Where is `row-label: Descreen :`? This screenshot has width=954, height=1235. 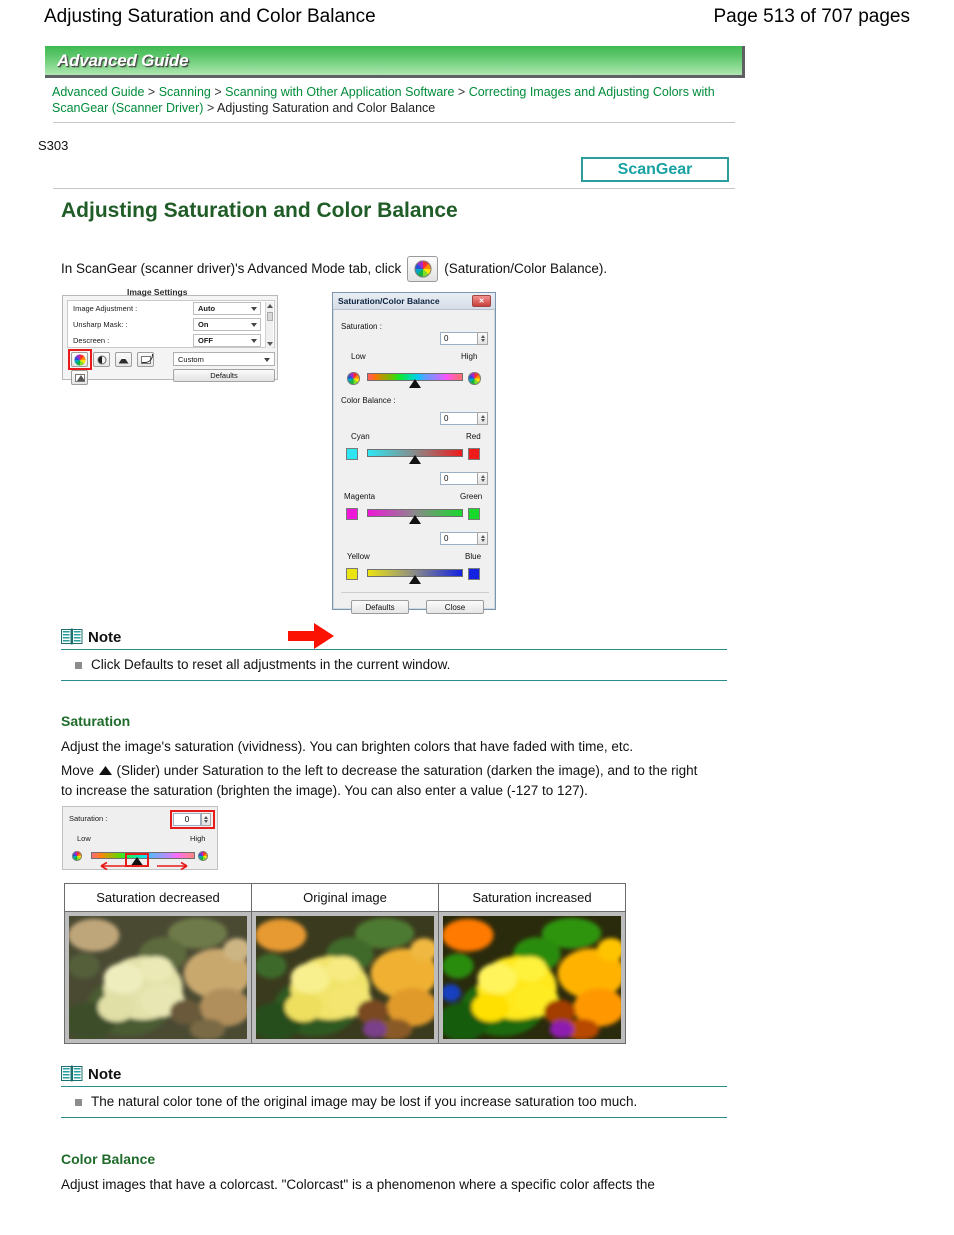
row-label: Descreen : is located at coordinates (91, 340).